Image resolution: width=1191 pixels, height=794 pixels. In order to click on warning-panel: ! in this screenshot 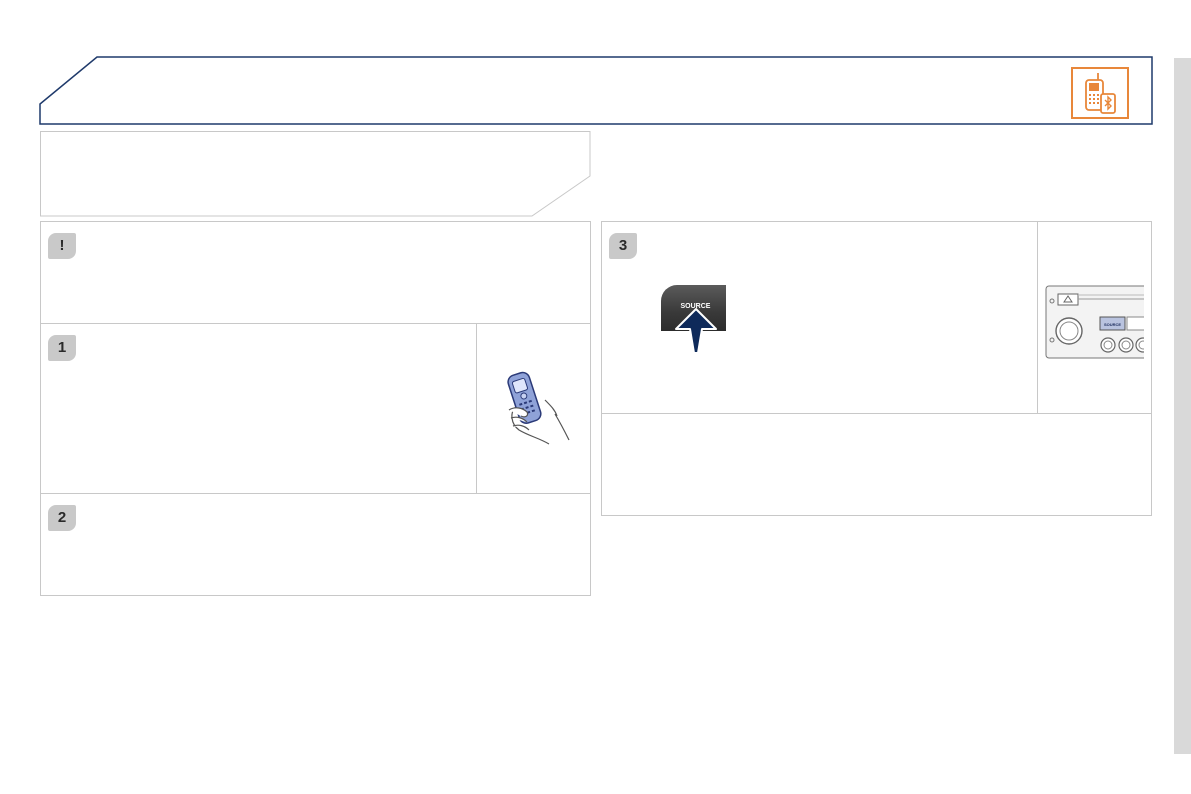, I will do `click(315, 272)`.